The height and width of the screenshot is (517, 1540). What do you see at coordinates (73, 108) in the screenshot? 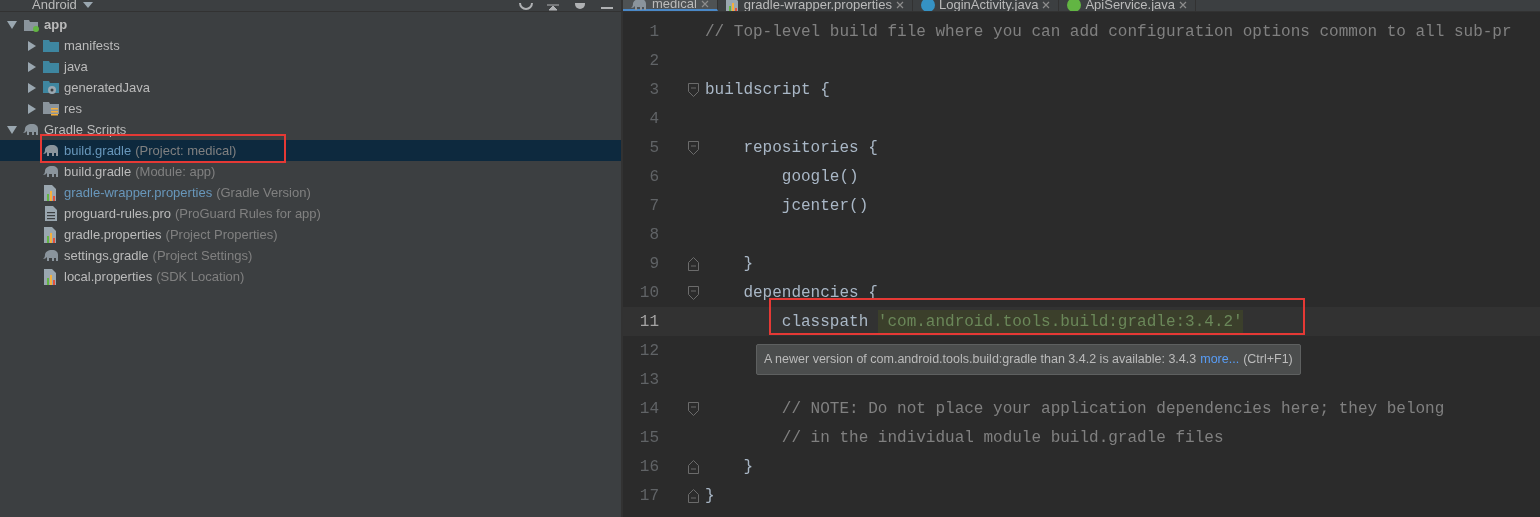
I see `file-name: res` at bounding box center [73, 108].